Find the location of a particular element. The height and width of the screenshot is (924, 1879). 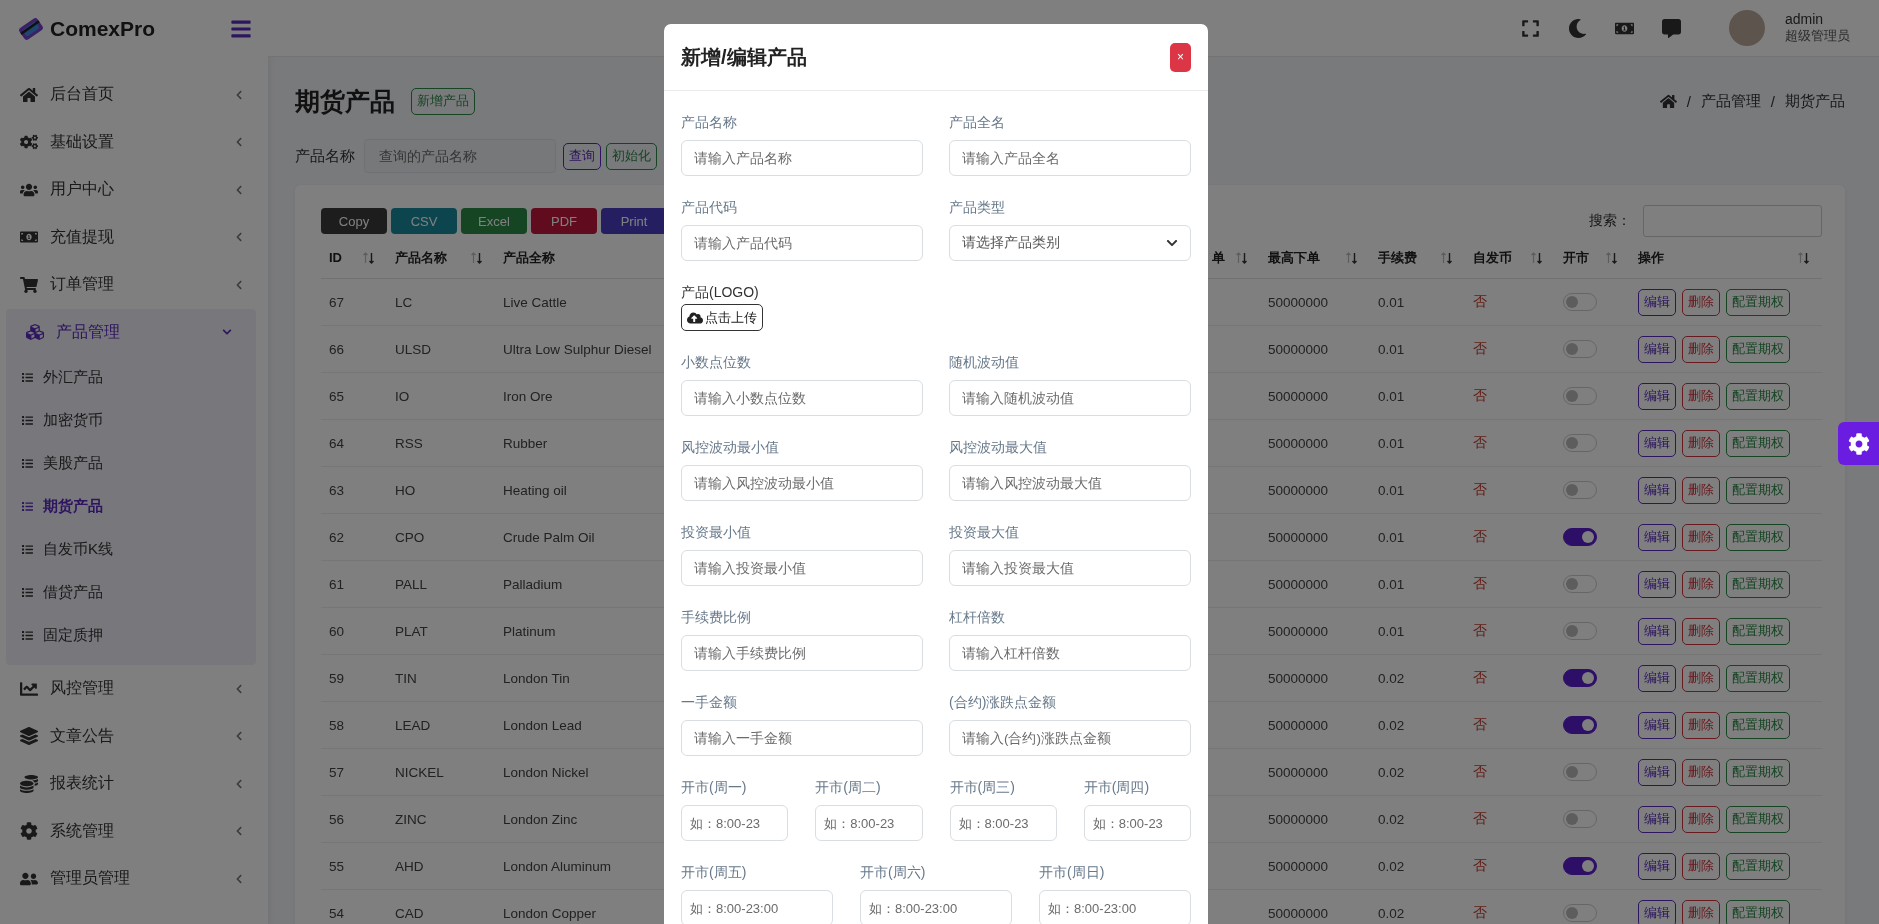

reset-button: 初始化 is located at coordinates (631, 156).